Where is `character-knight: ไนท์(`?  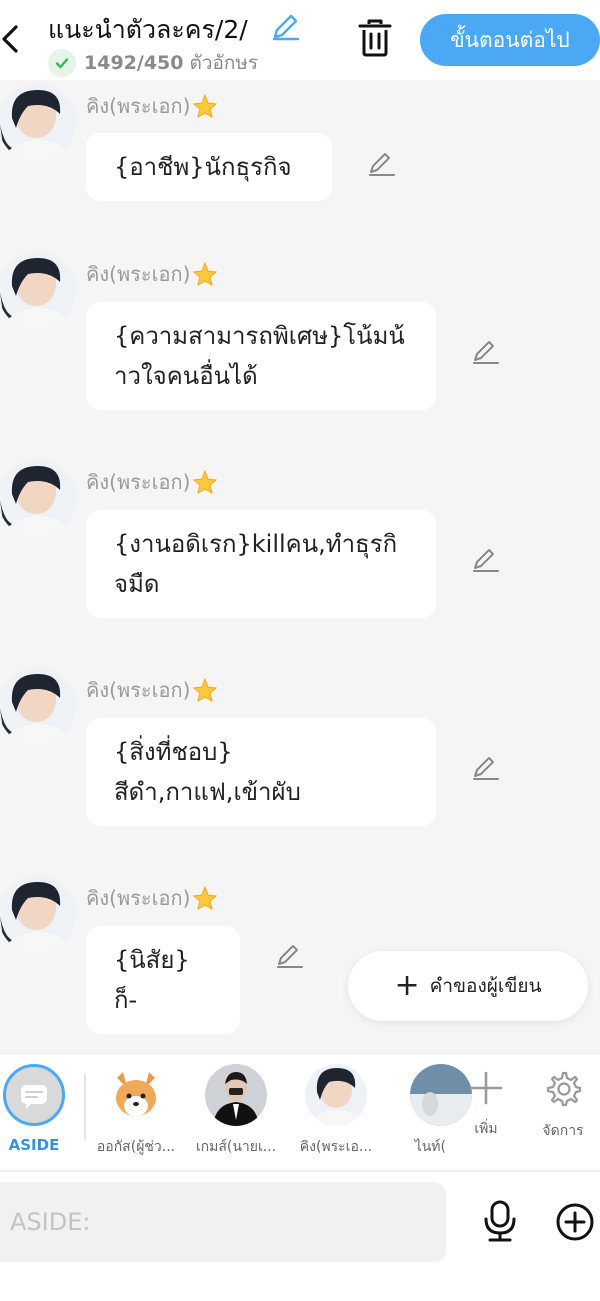
character-knight: ไนท์( is located at coordinates (429, 1111).